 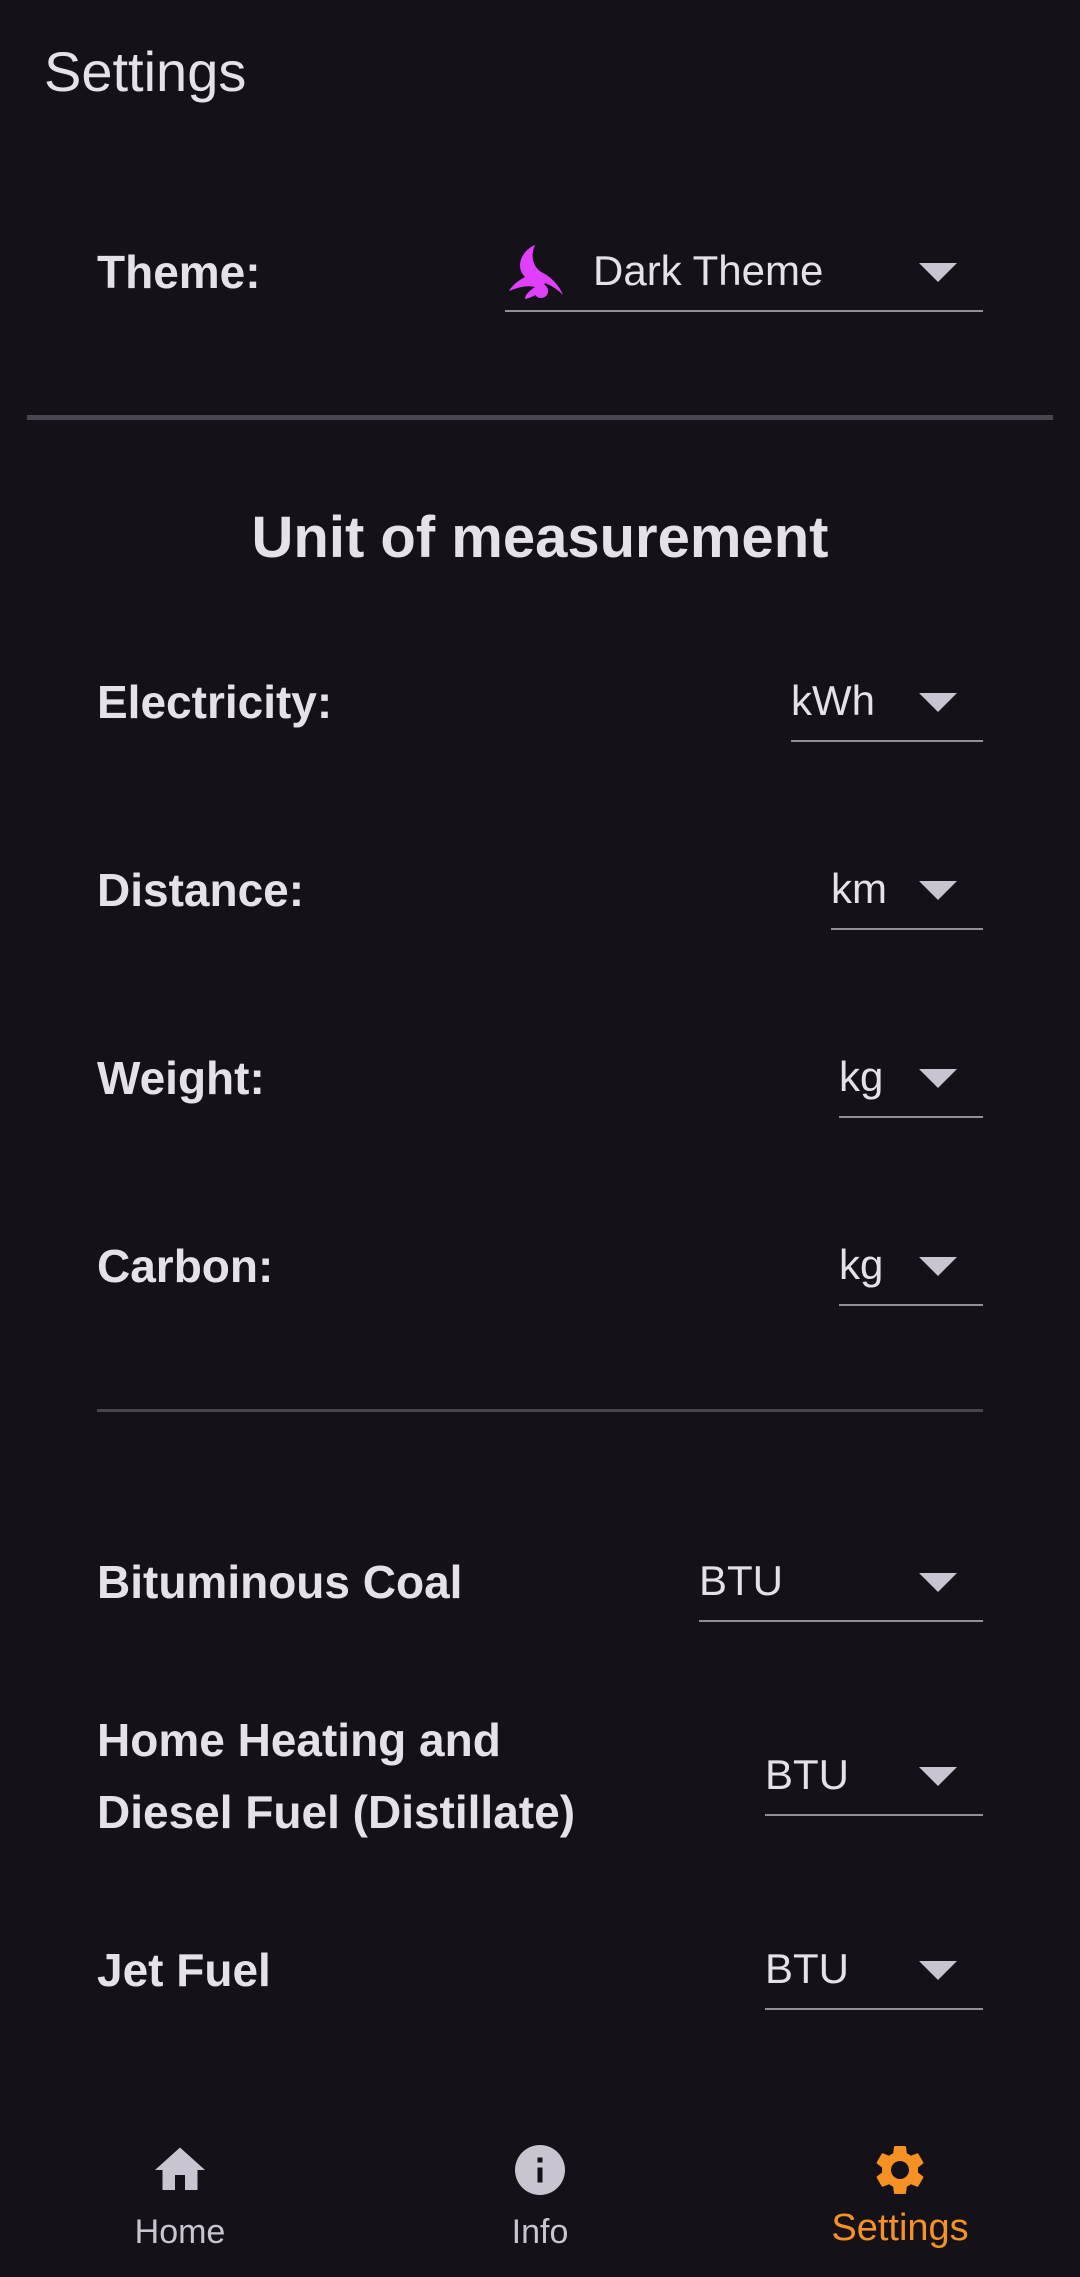 What do you see at coordinates (179, 272) in the screenshot?
I see `theme-label: Theme:` at bounding box center [179, 272].